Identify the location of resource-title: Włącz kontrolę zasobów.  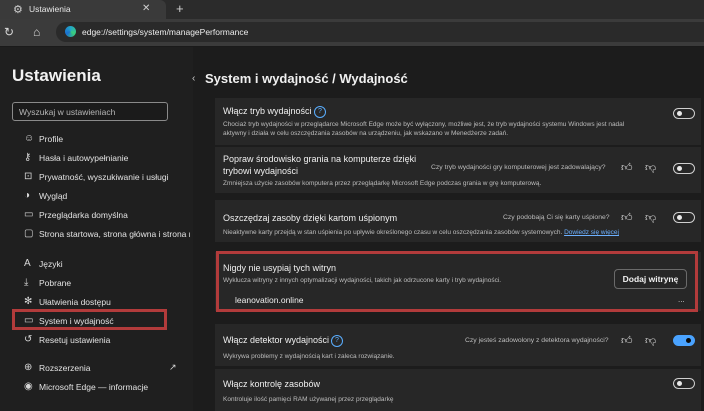
(272, 384).